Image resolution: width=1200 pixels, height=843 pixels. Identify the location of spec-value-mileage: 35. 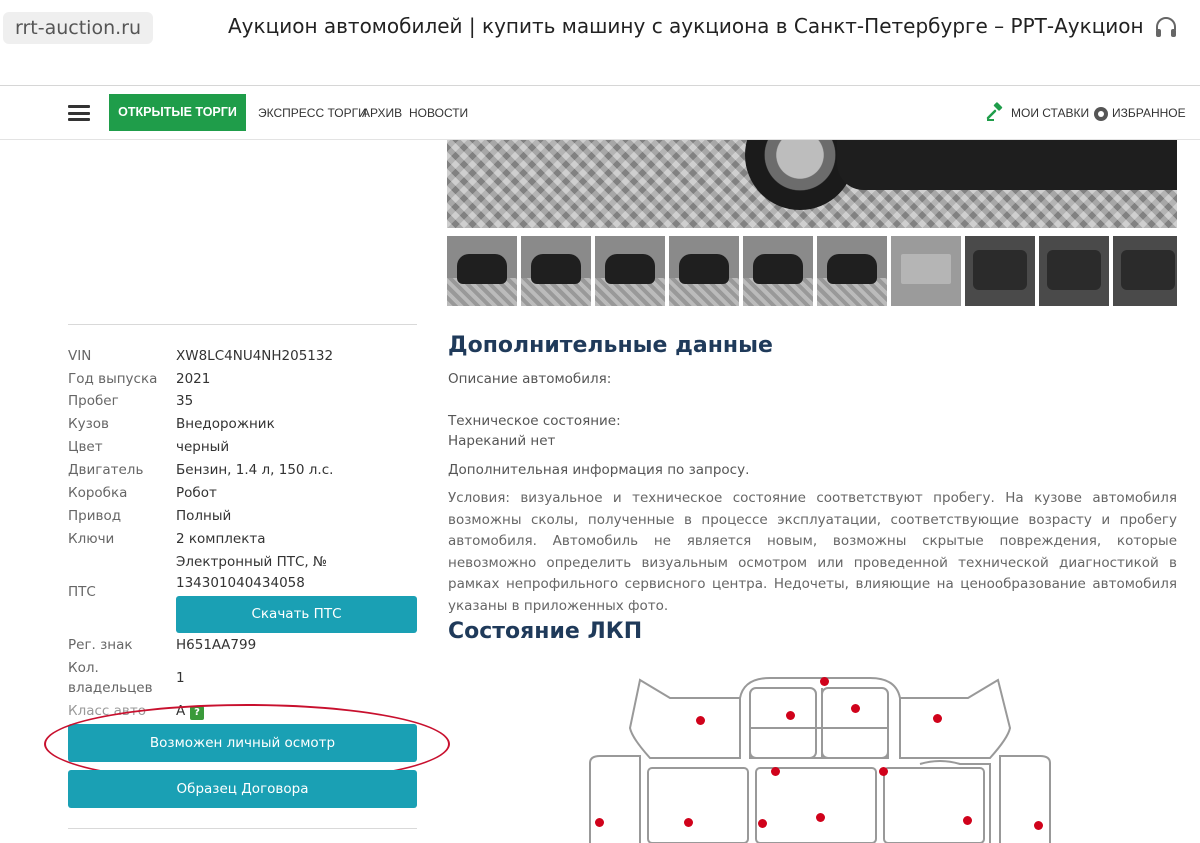
(185, 401).